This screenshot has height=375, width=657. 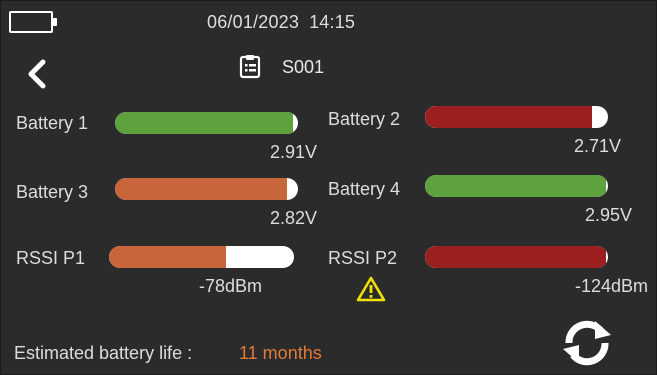 I want to click on warning-triangle-icon, so click(x=371, y=289).